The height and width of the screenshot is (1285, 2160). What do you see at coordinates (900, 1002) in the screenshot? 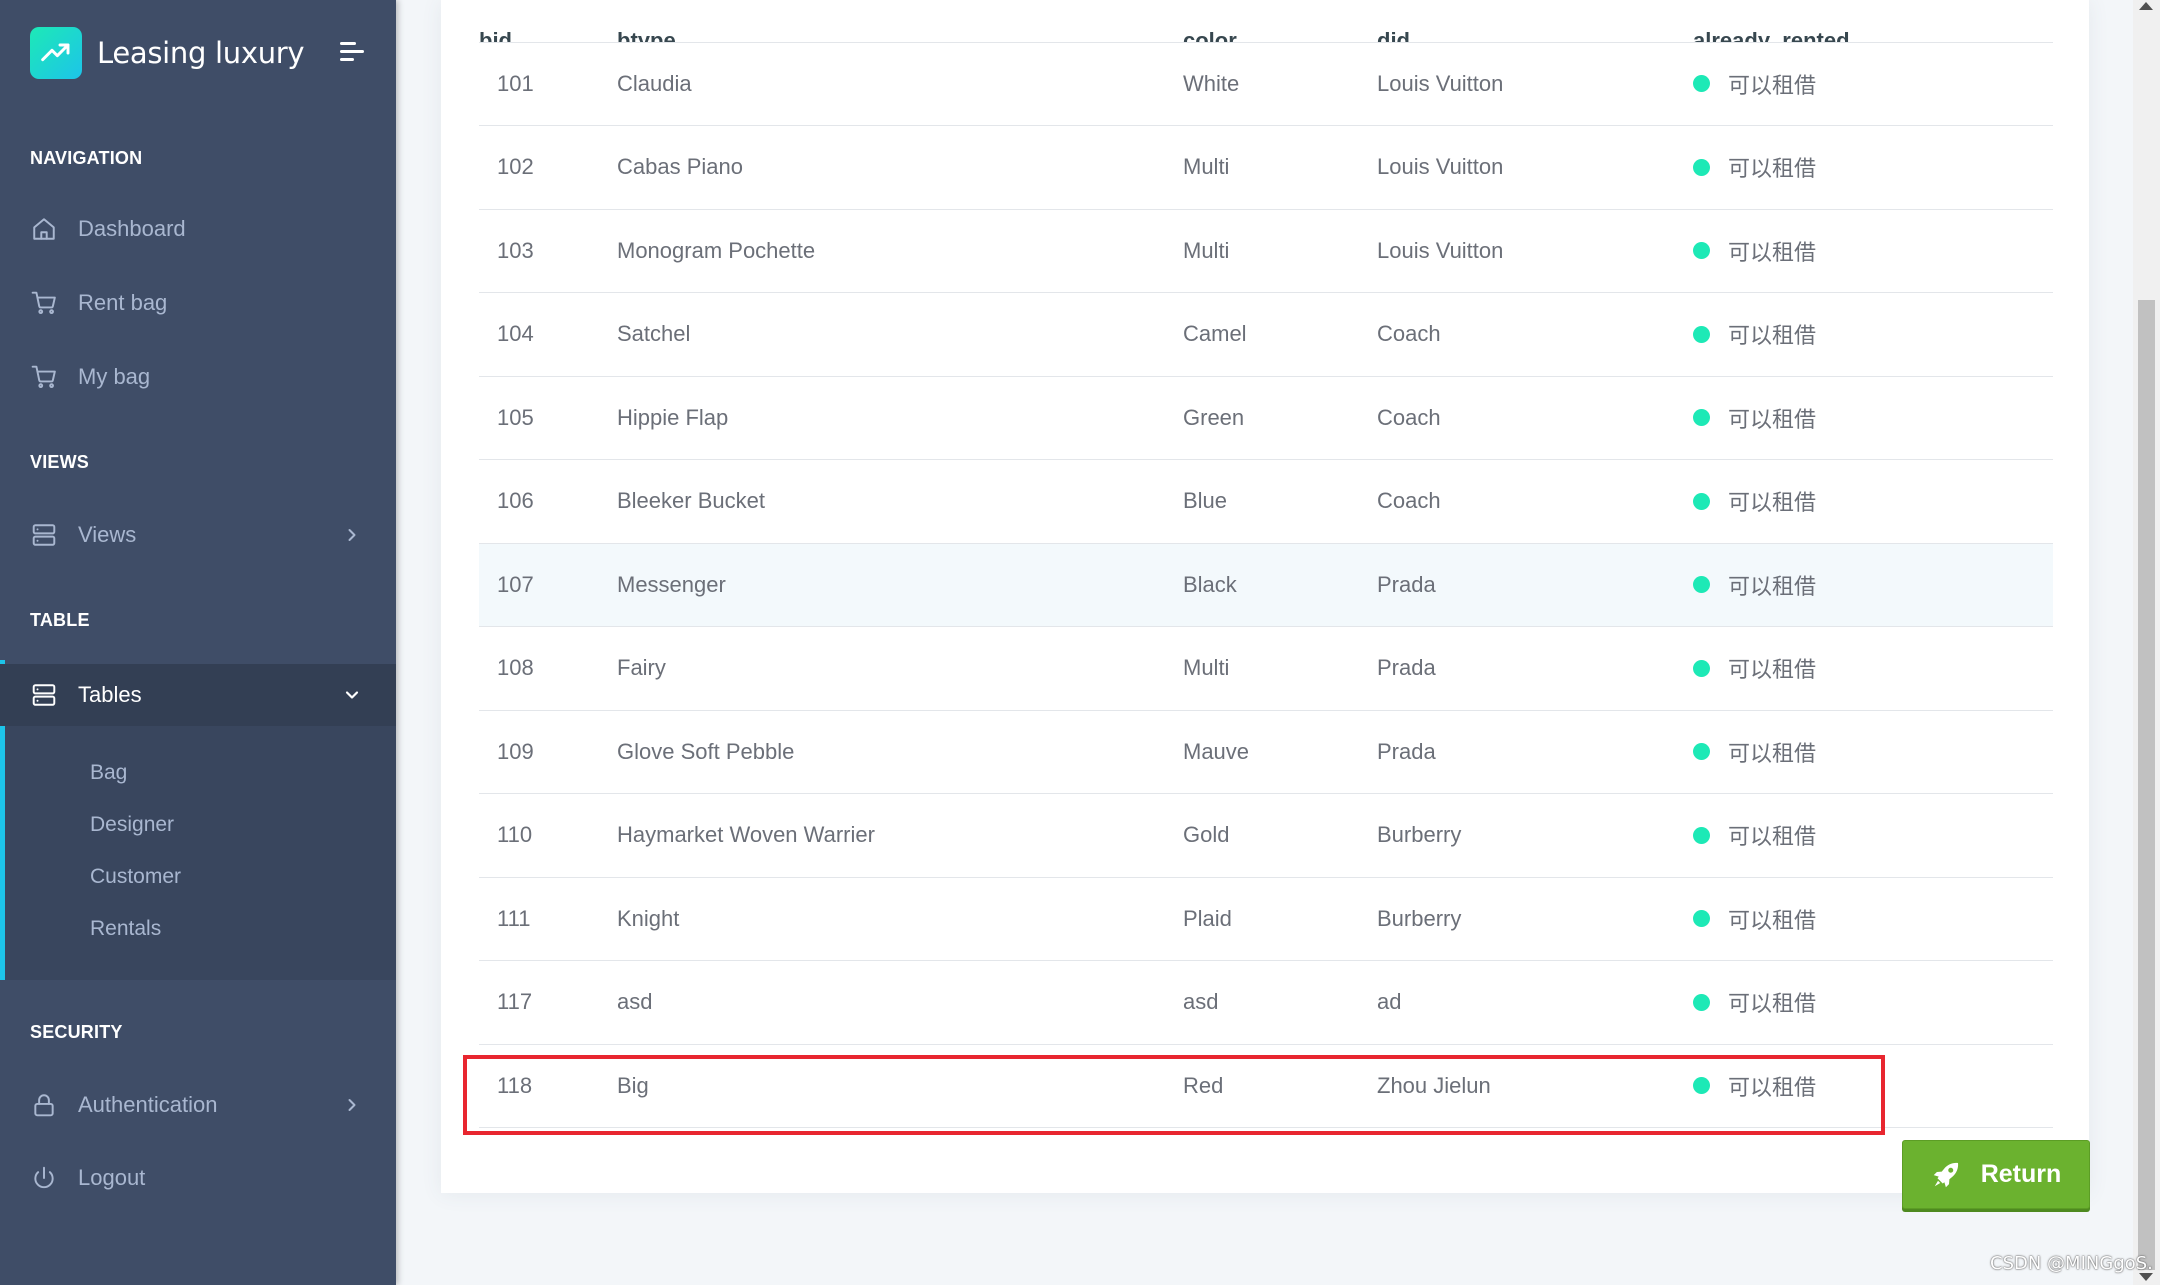
I see `cell-btype: asd` at bounding box center [900, 1002].